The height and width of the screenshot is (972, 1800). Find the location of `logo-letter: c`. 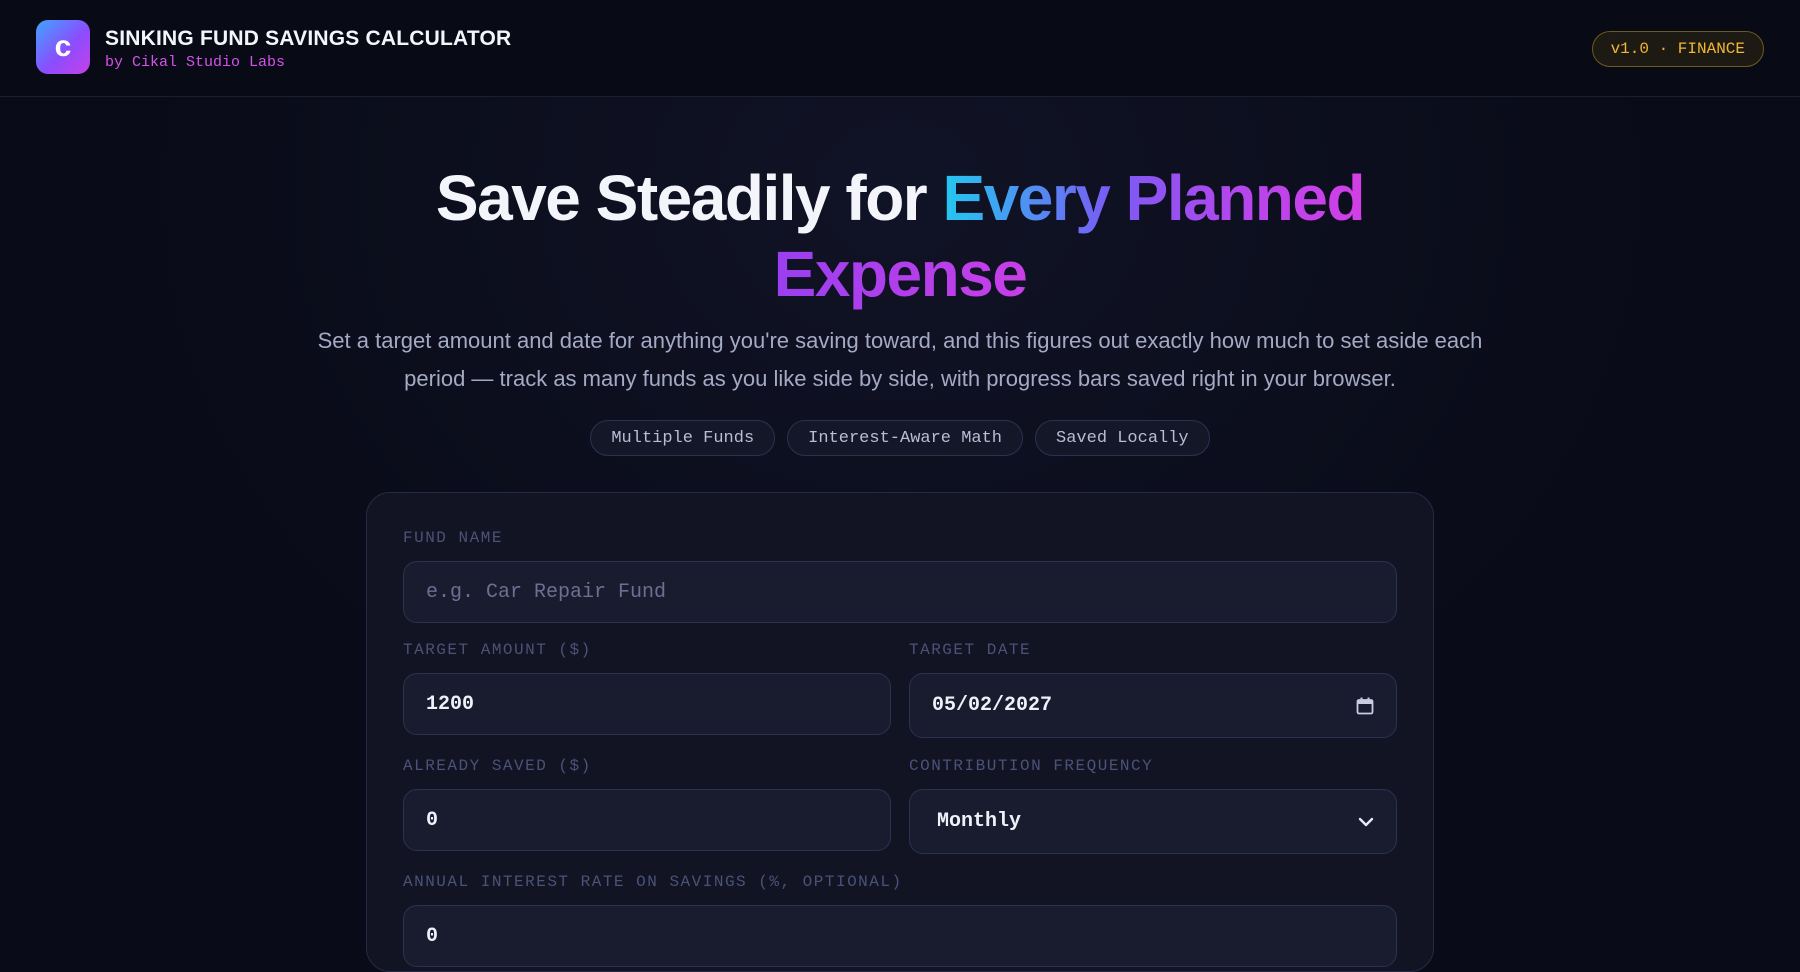

logo-letter: c is located at coordinates (63, 46).